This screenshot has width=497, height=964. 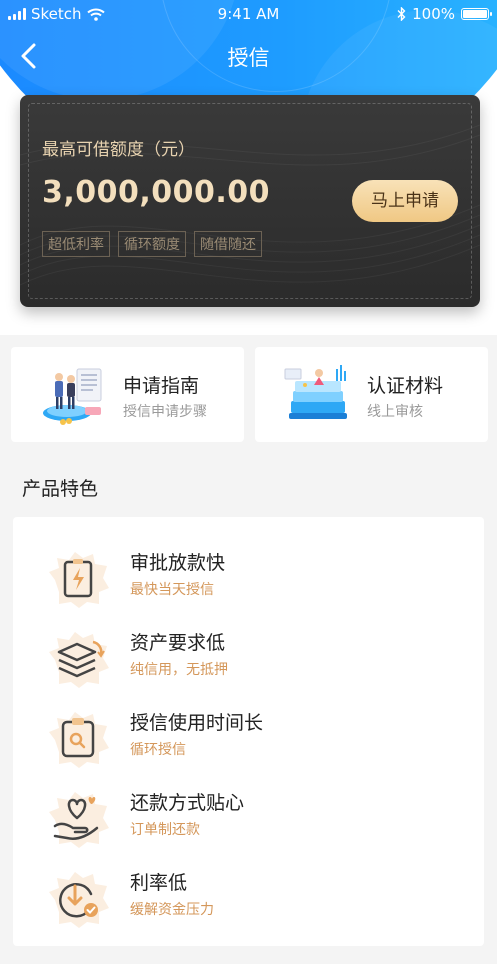 I want to click on battery-icon, so click(x=476, y=14).